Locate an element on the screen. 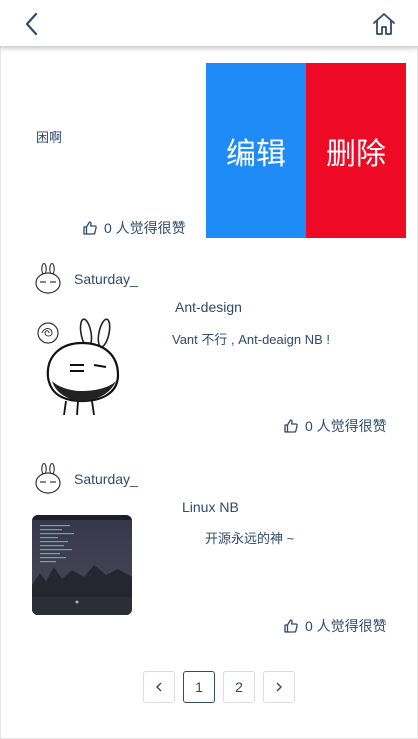  chevron-right-icon is located at coordinates (279, 687).